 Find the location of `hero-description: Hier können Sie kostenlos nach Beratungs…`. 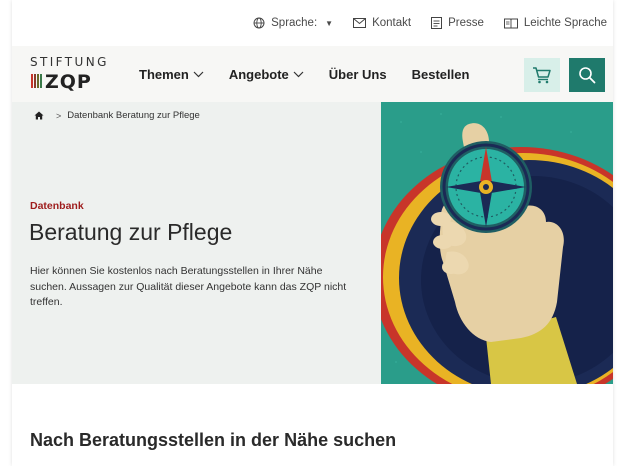

hero-description: Hier können Sie kostenlos nach Beratungs… is located at coordinates (188, 286).